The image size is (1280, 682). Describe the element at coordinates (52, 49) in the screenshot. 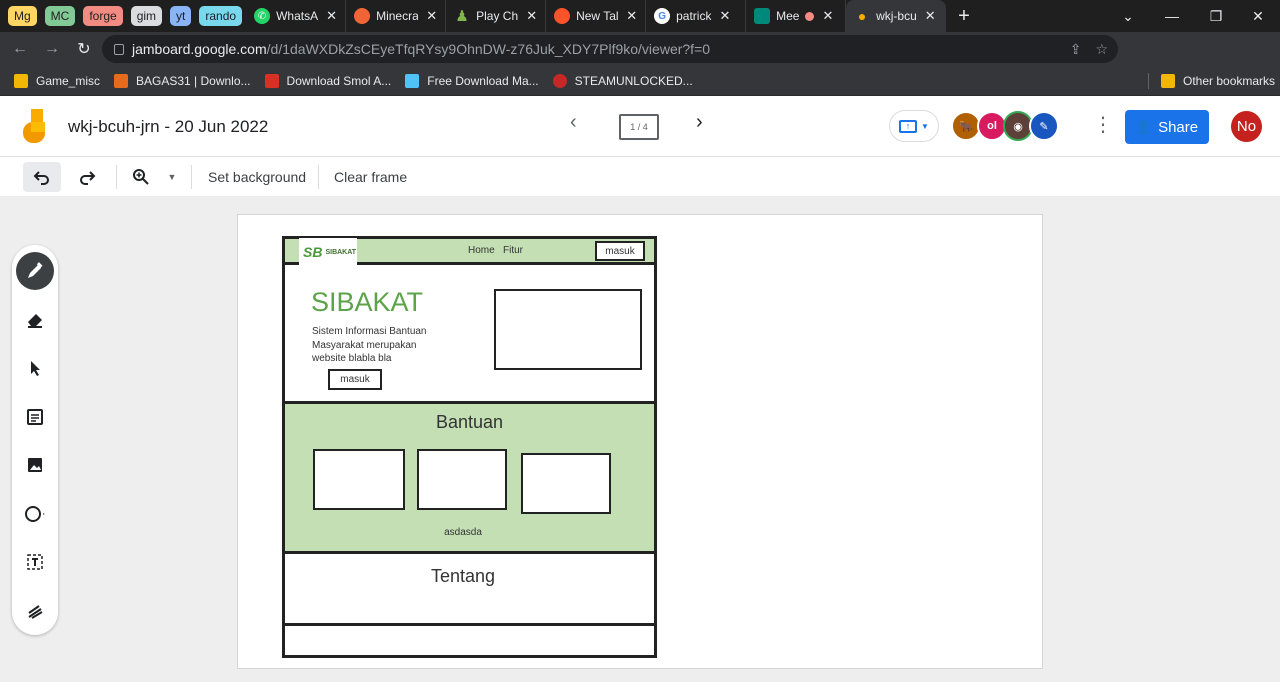

I see `forward-icon: →` at that location.